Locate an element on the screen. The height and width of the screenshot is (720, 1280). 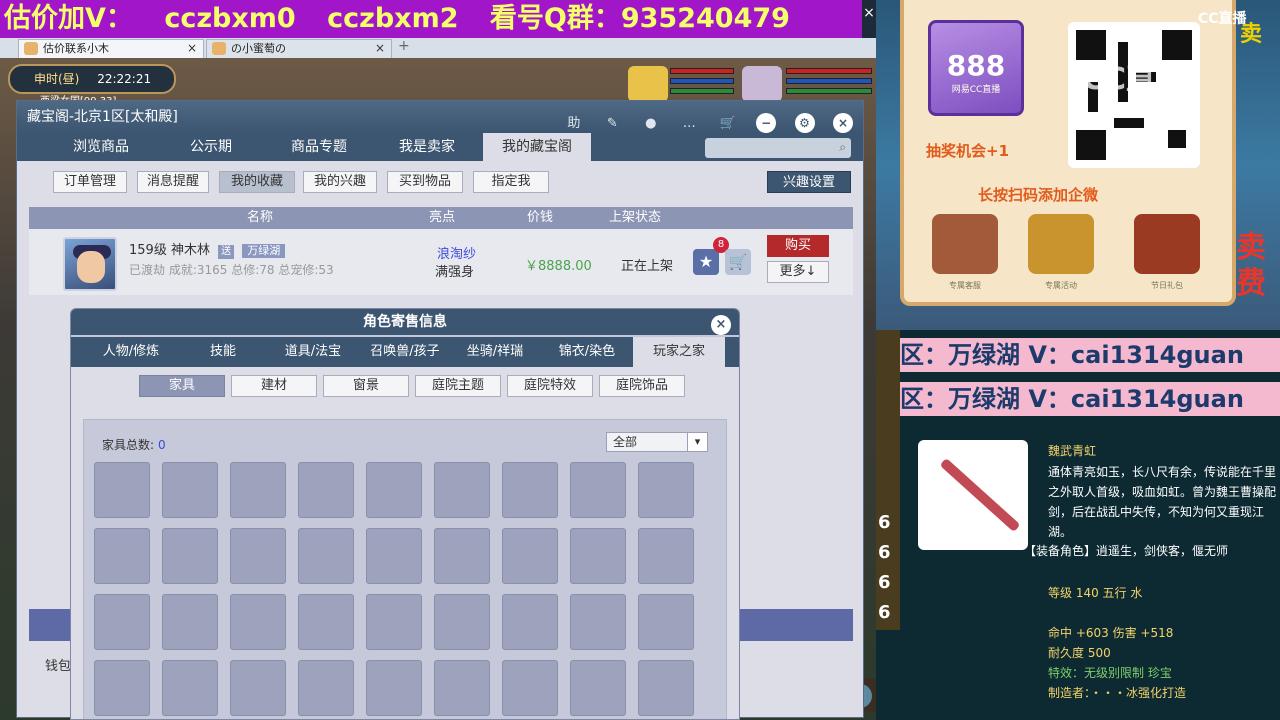
dialog-close-icon: × is located at coordinates (721, 325).